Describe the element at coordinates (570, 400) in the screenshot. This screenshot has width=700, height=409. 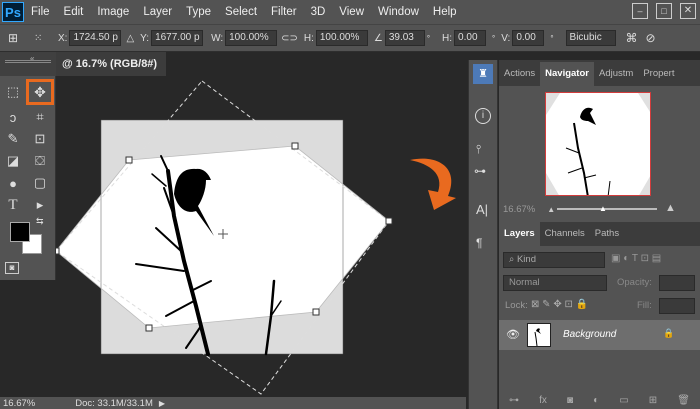
I see `add-mask-icon: ◙` at that location.